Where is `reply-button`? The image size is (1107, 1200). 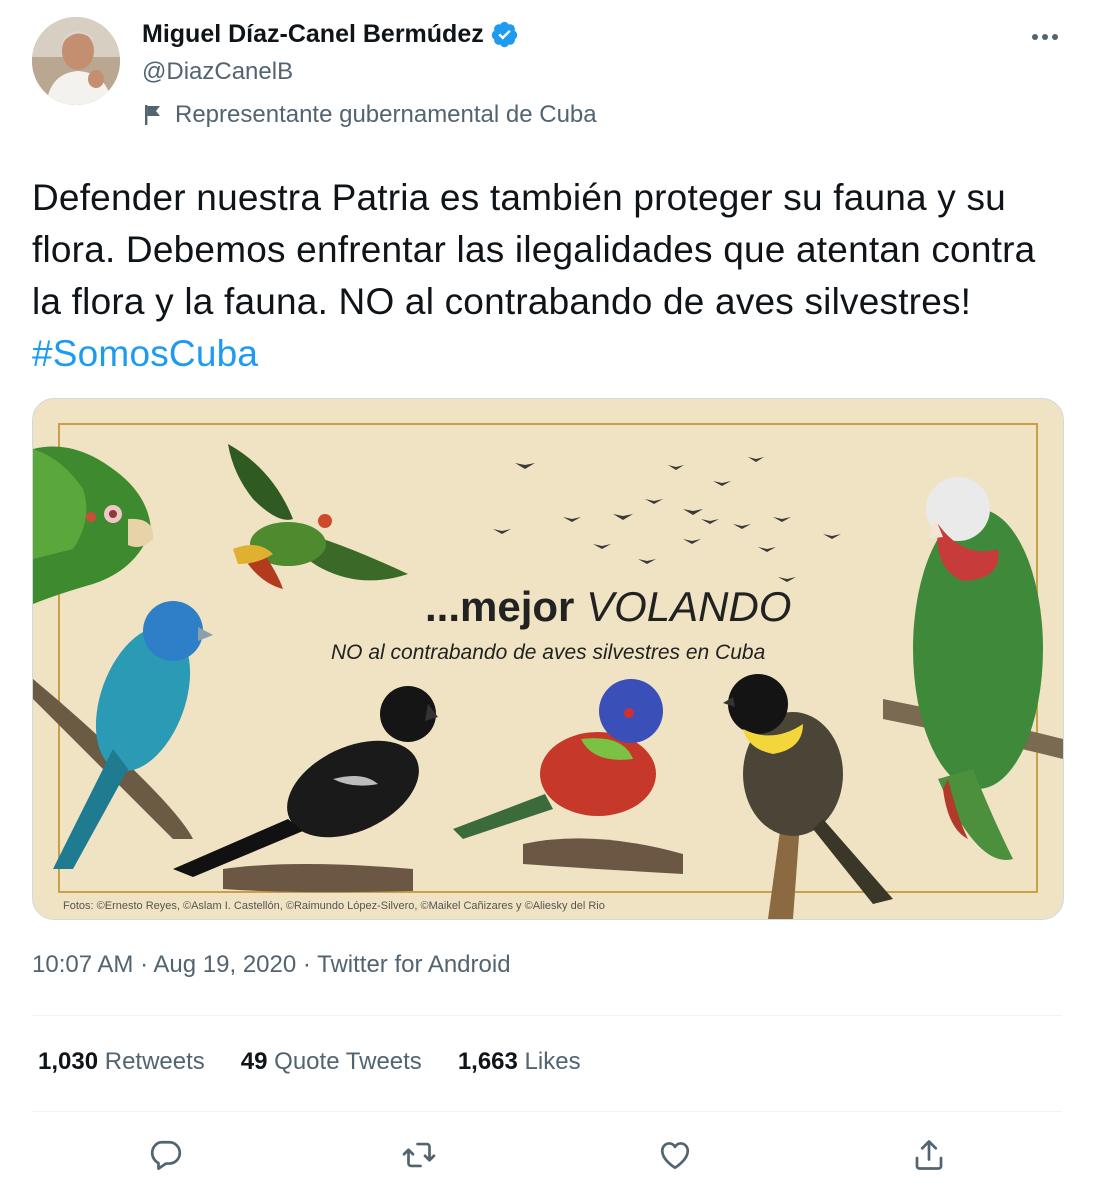 reply-button is located at coordinates (166, 1155).